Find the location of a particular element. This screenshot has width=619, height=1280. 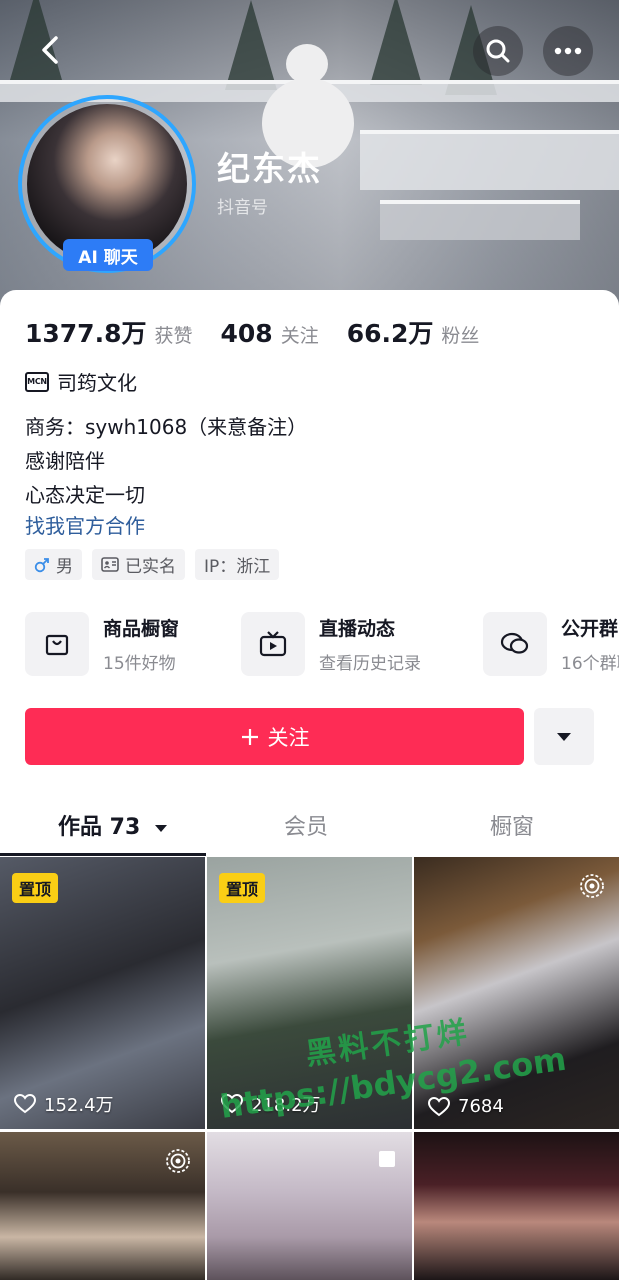

id-card-icon is located at coordinates (110, 564).